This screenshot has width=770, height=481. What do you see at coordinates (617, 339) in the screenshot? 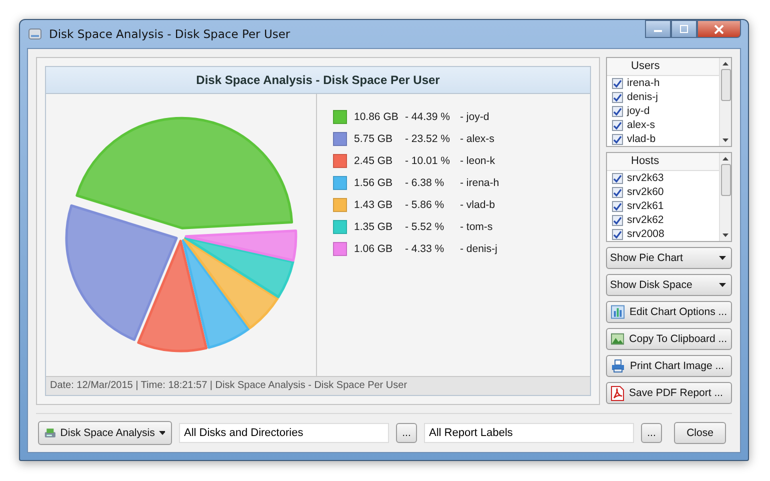
I see `image-icon` at bounding box center [617, 339].